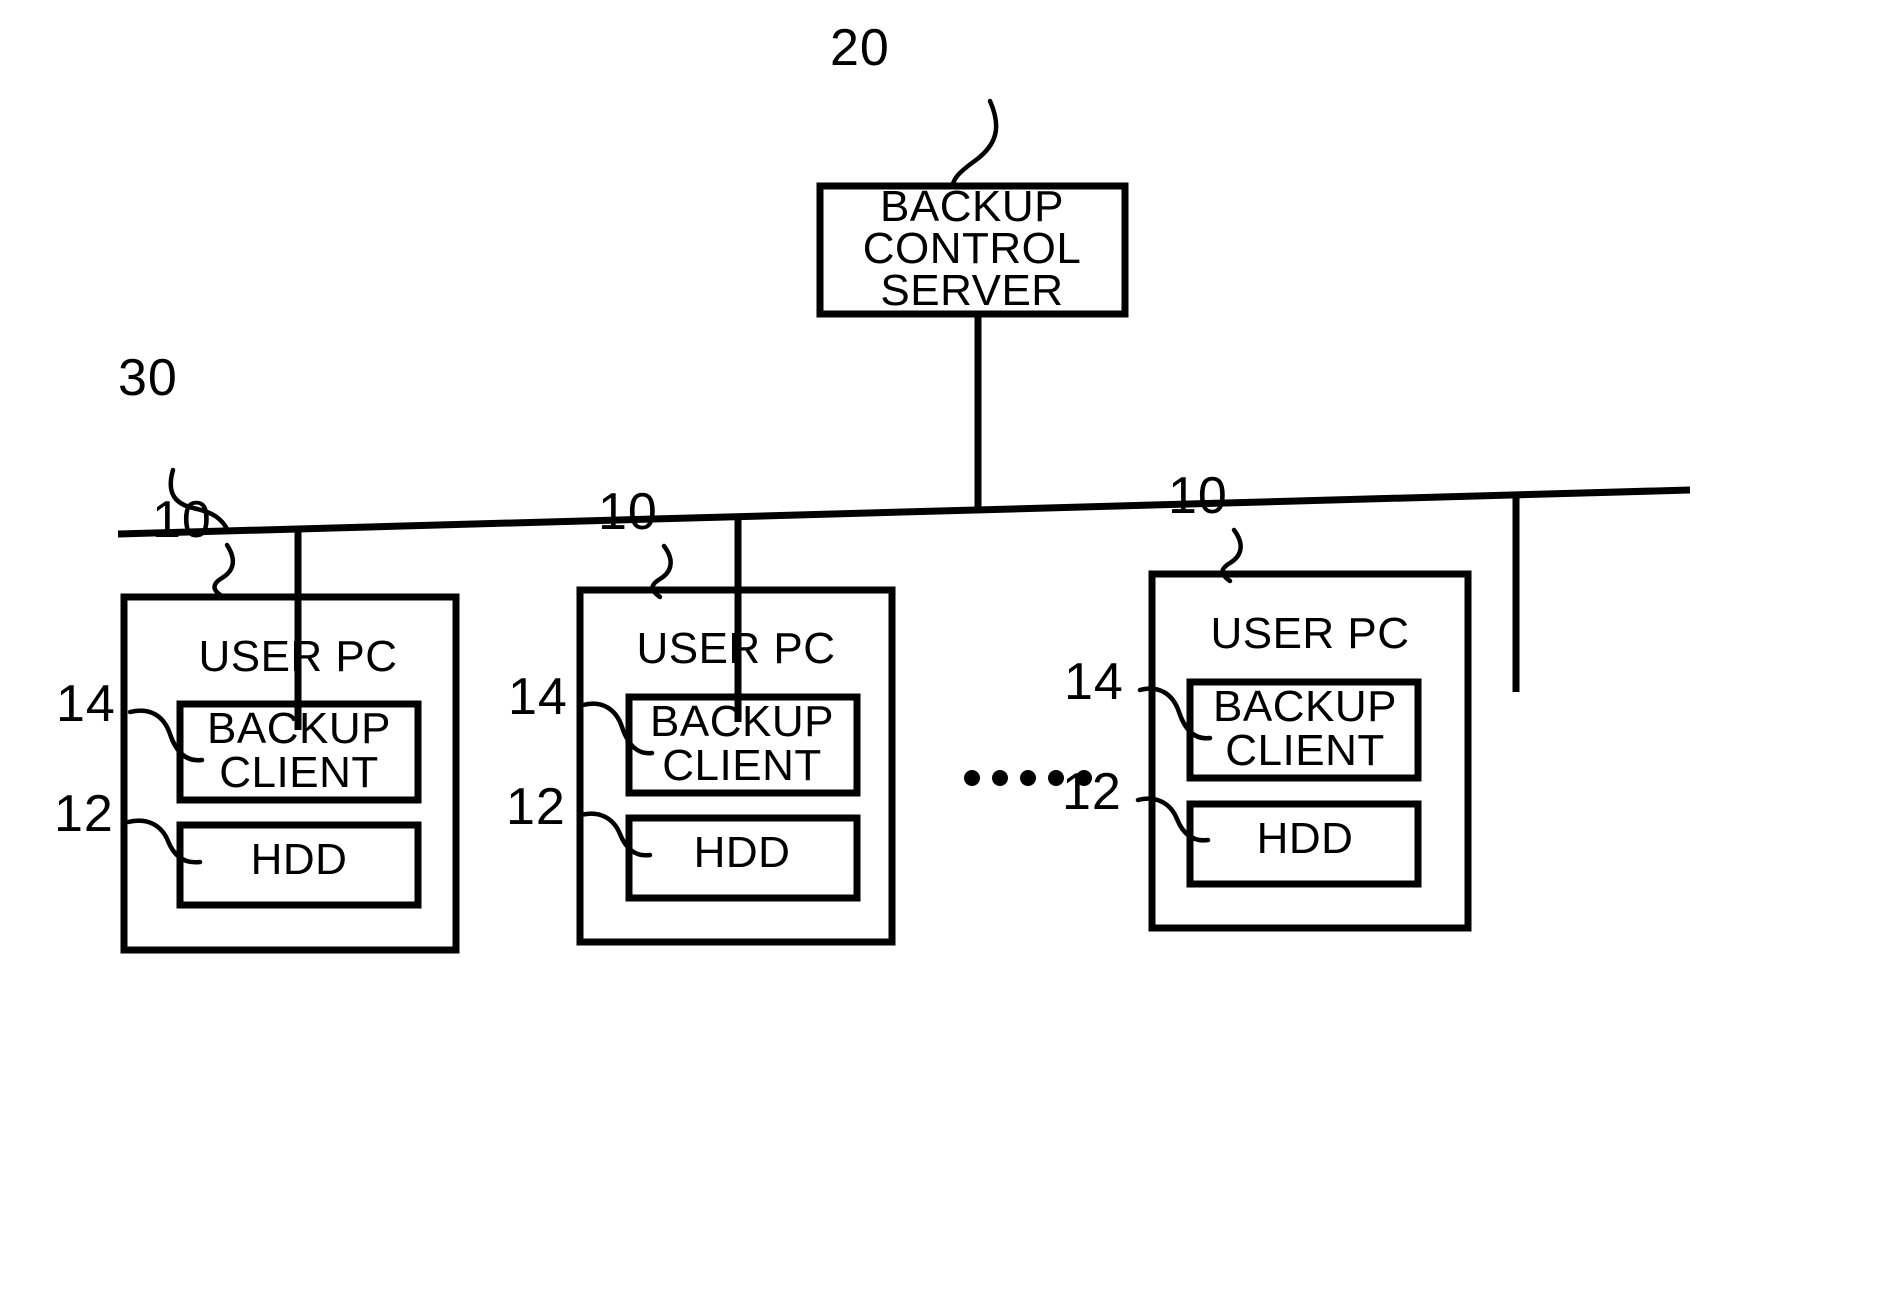  I want to click on user-pc-1-ref-number: 10, so click(182, 520).